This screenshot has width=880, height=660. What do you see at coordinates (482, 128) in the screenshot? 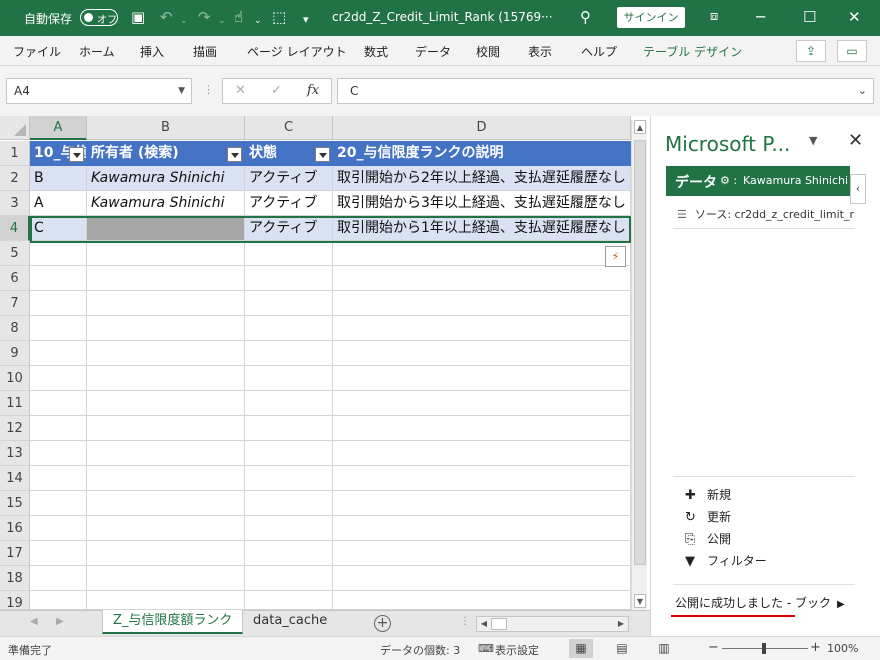
I see `column-header-d: D` at bounding box center [482, 128].